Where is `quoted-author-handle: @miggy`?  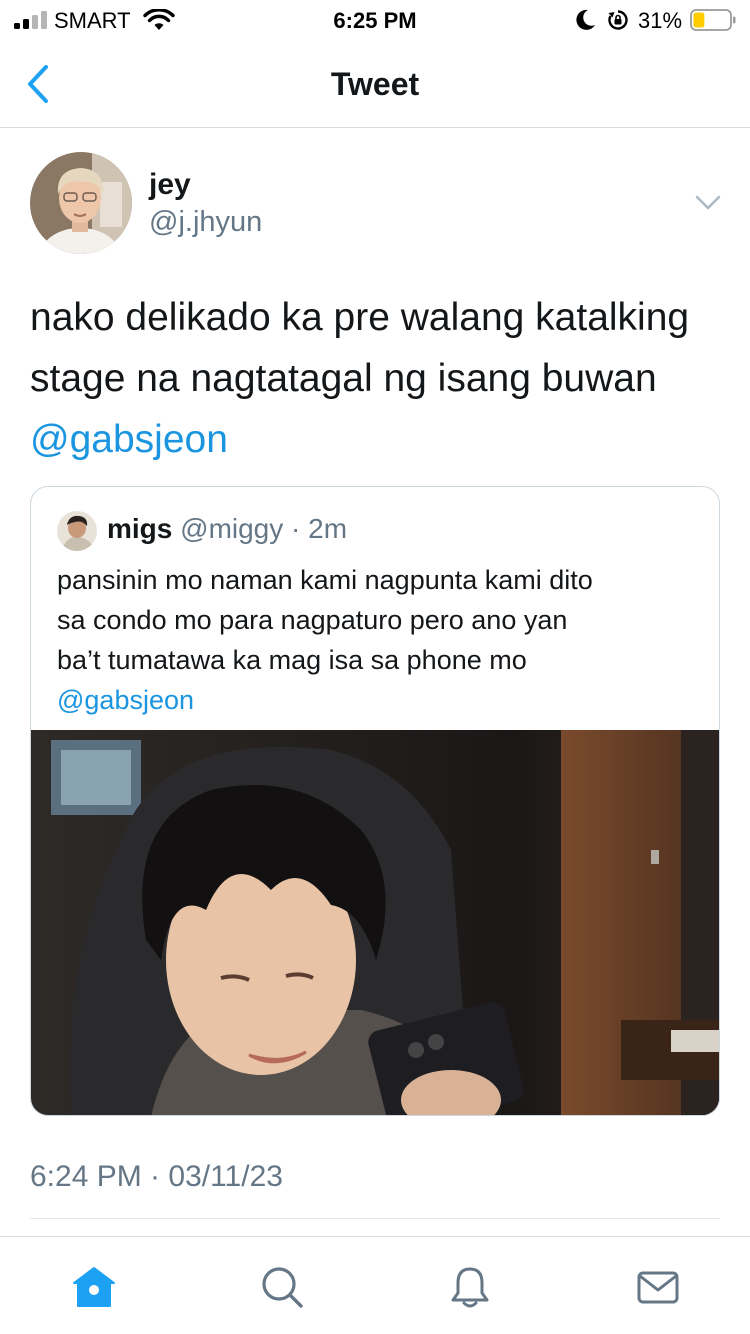
quoted-author-handle: @miggy is located at coordinates (232, 528).